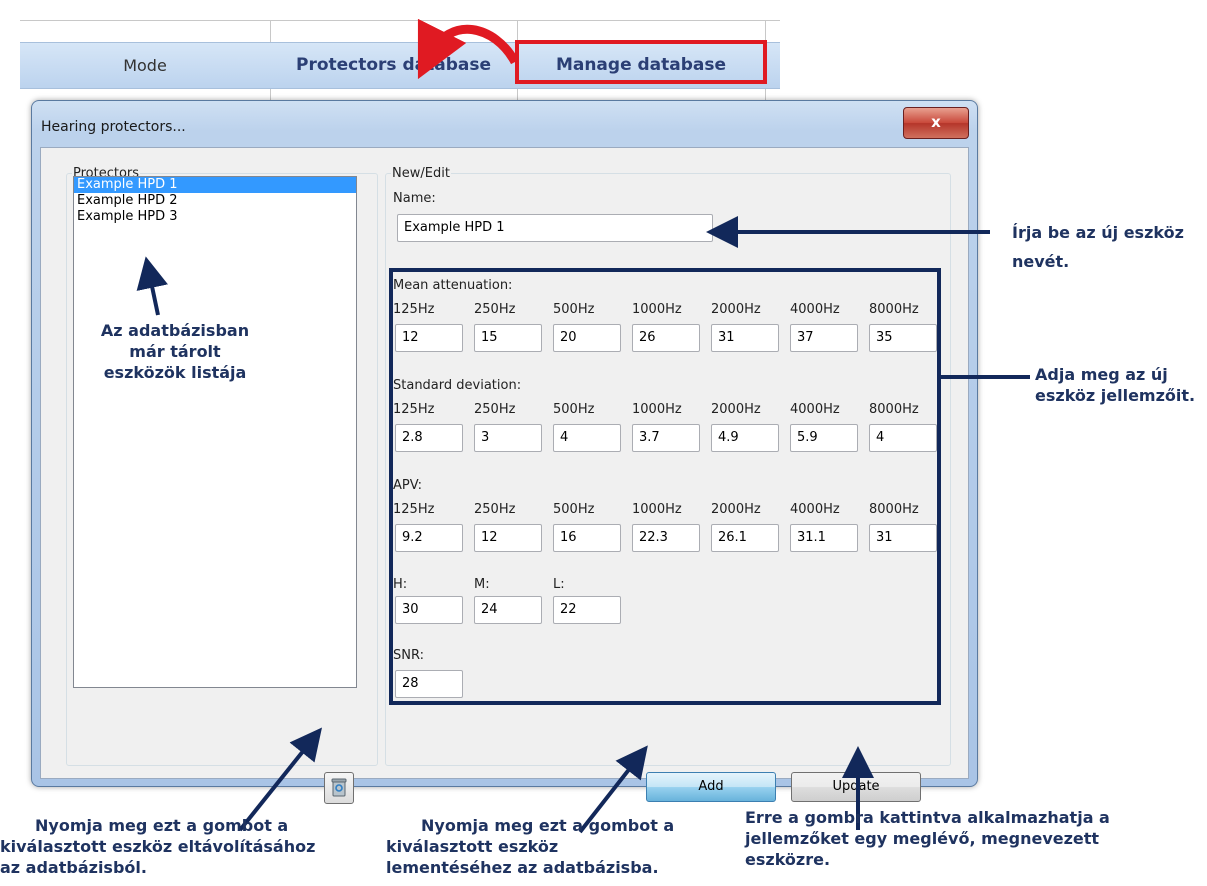  What do you see at coordinates (922, 838) in the screenshot?
I see `update-hint-line: jellemzőket egy meglévő, megnevezett` at bounding box center [922, 838].